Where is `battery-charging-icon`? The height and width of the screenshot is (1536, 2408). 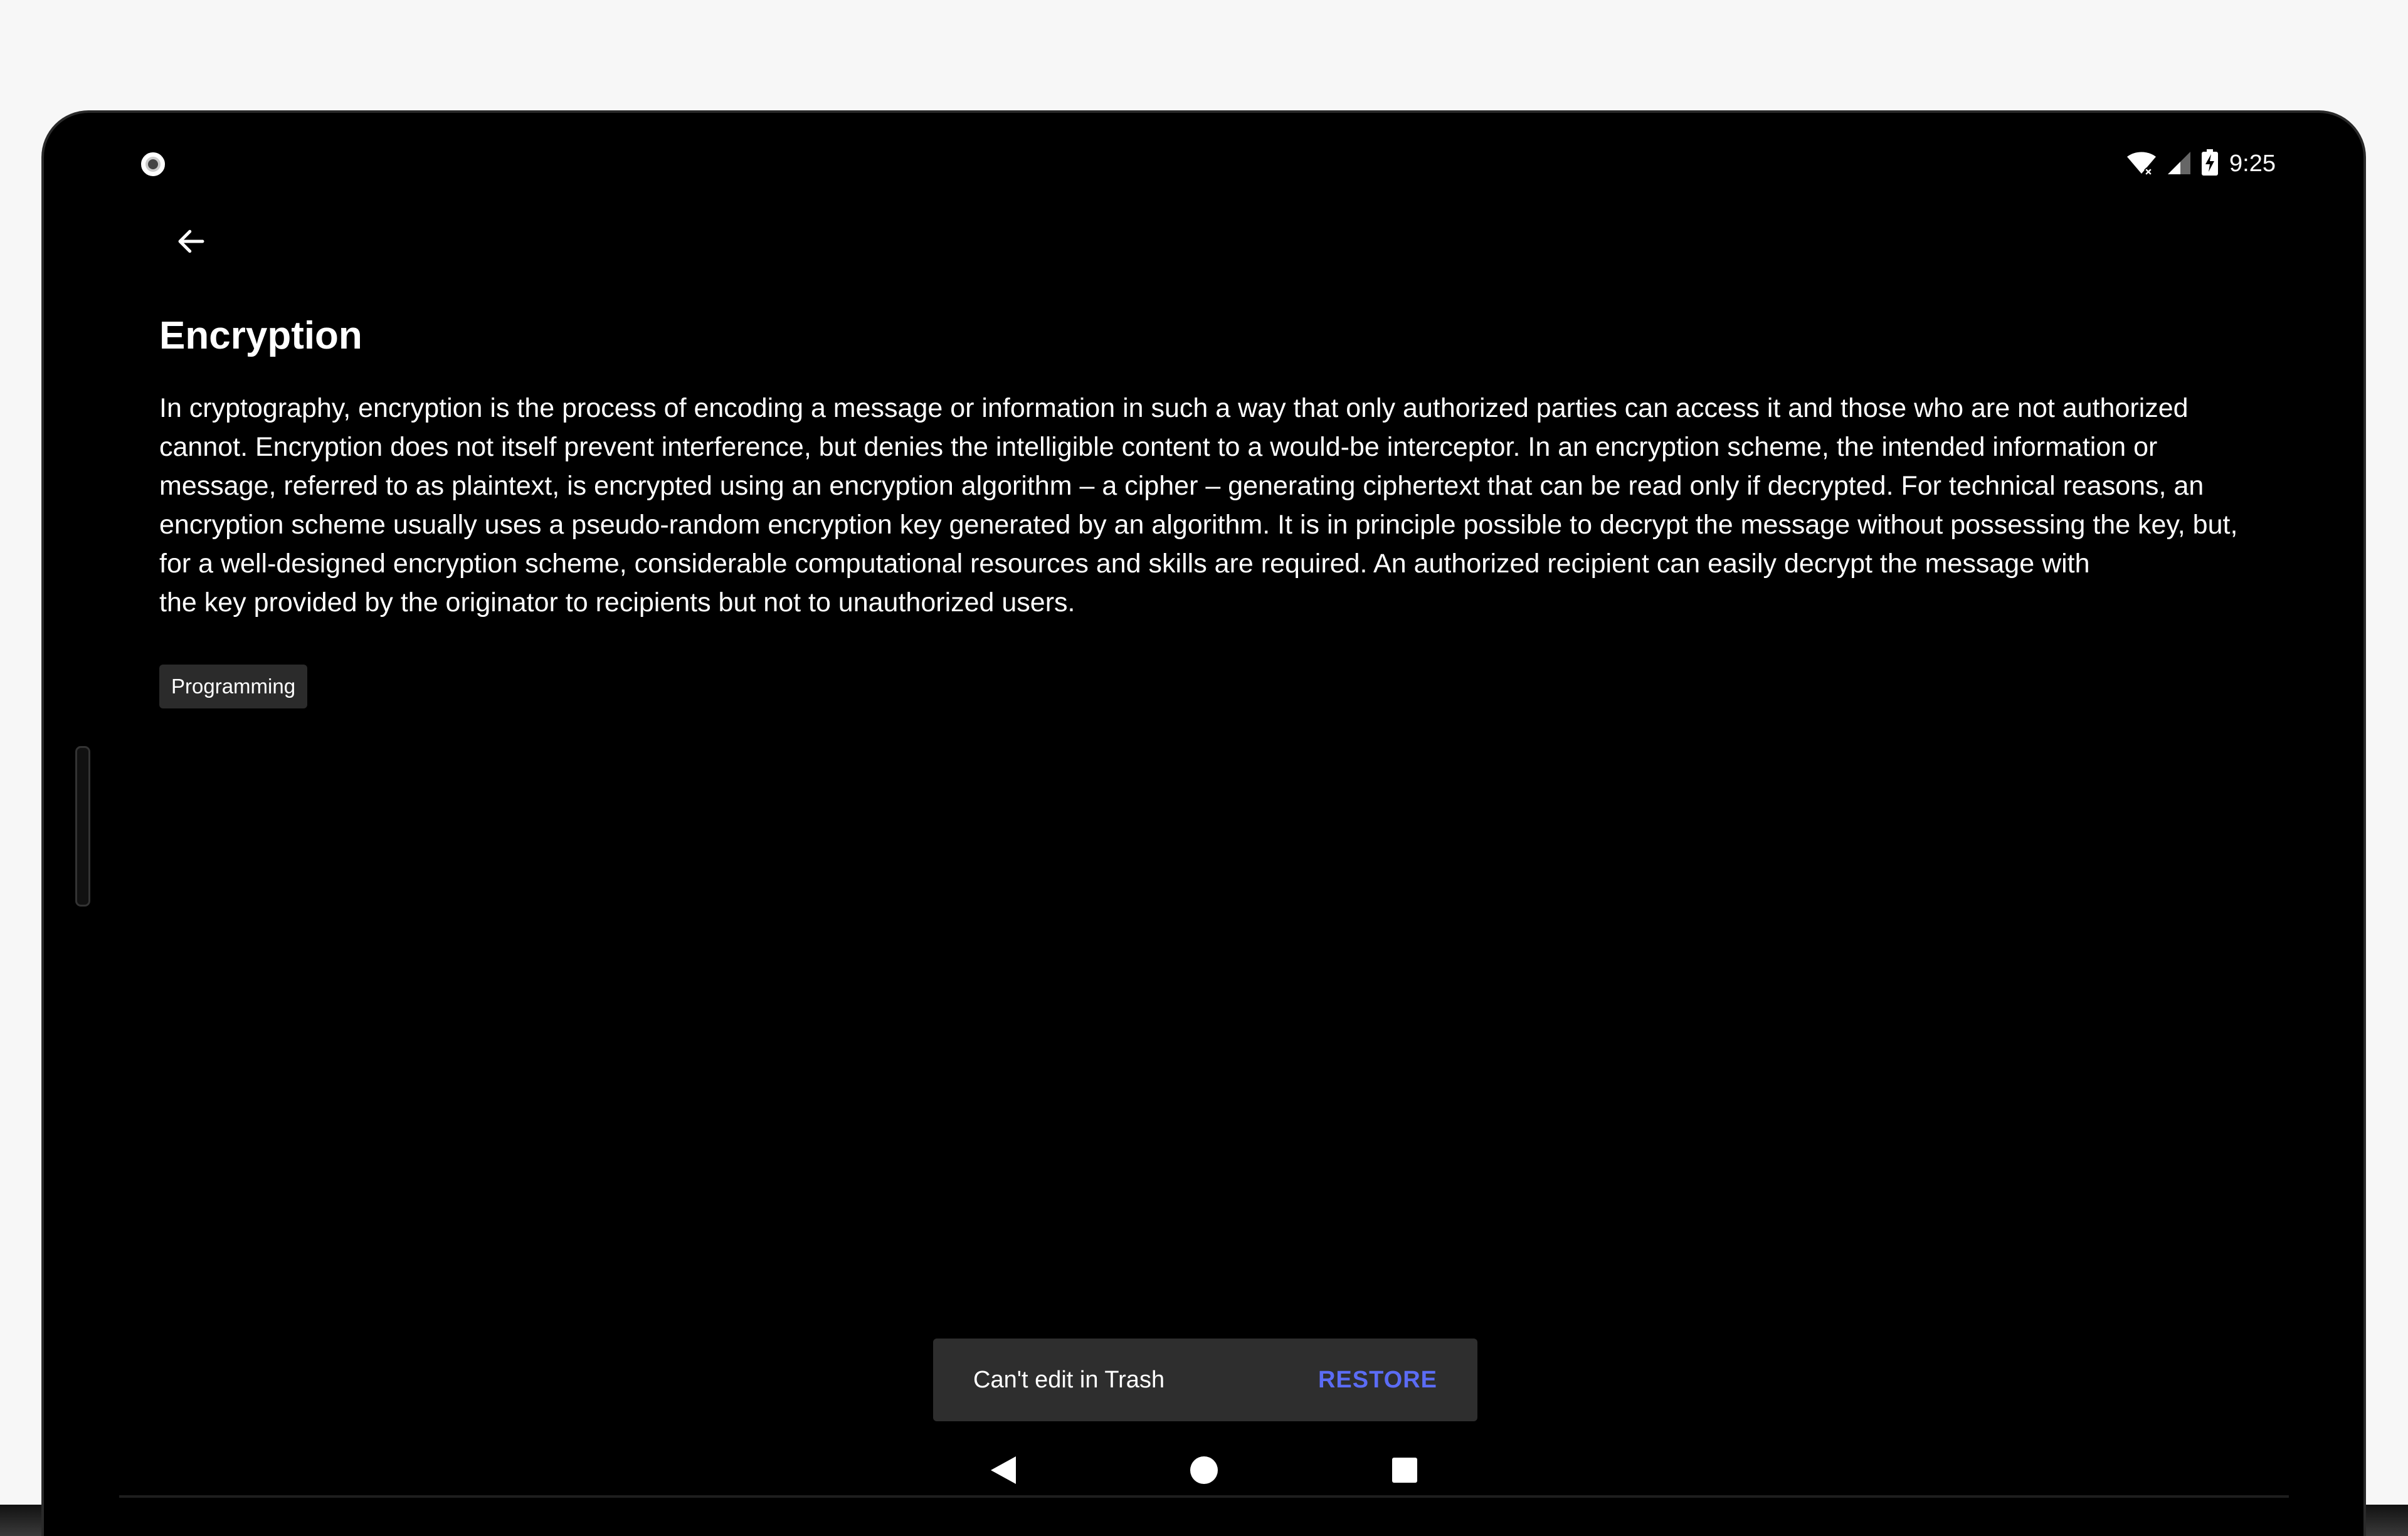
battery-charging-icon is located at coordinates (2210, 163).